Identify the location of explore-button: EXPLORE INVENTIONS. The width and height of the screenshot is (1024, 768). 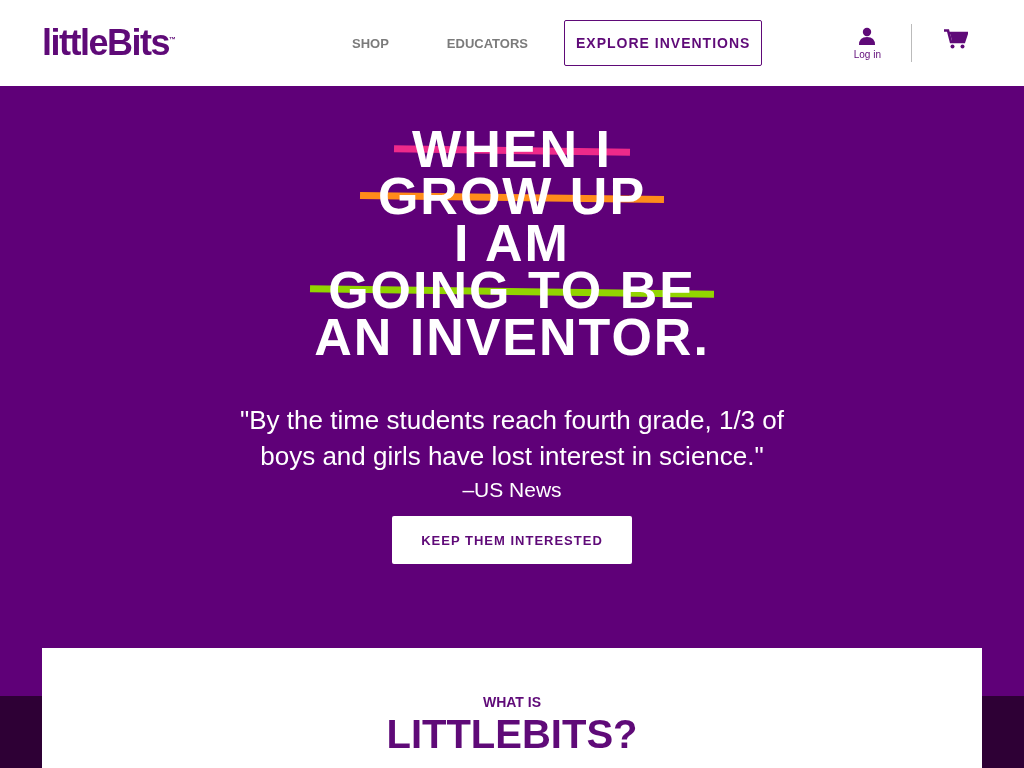
(663, 43).